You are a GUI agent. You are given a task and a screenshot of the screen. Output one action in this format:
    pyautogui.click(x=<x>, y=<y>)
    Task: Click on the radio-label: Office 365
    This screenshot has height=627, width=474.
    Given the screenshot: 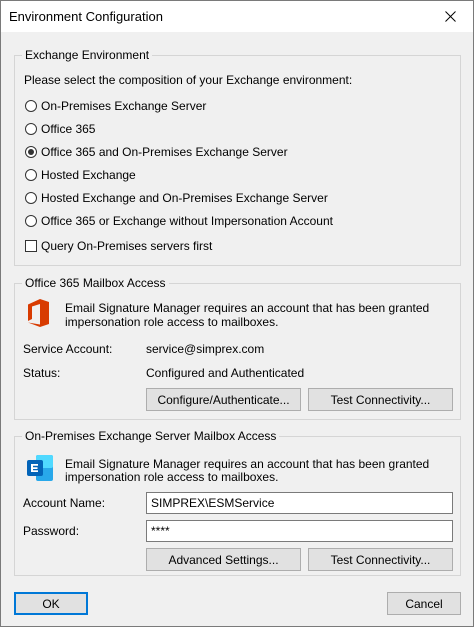 What is the action you would take?
    pyautogui.click(x=68, y=129)
    